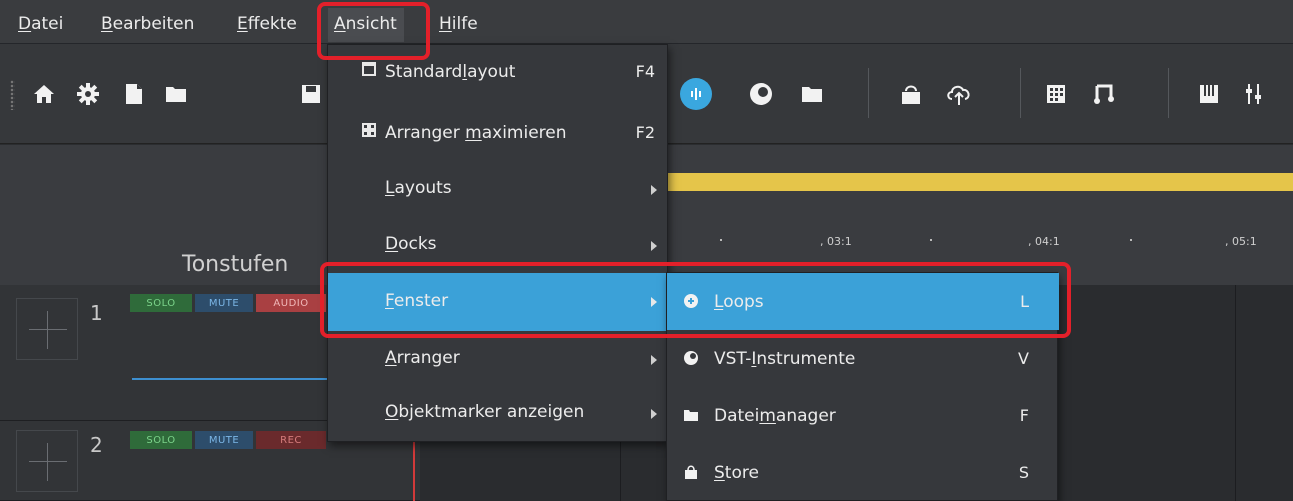 This screenshot has height=501, width=1293. I want to click on track-volume-line, so click(234, 379).